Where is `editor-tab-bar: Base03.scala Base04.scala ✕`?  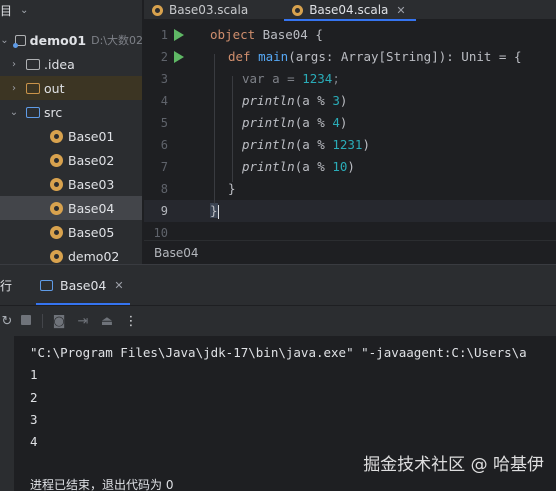 editor-tab-bar: Base03.scala Base04.scala ✕ is located at coordinates (350, 10).